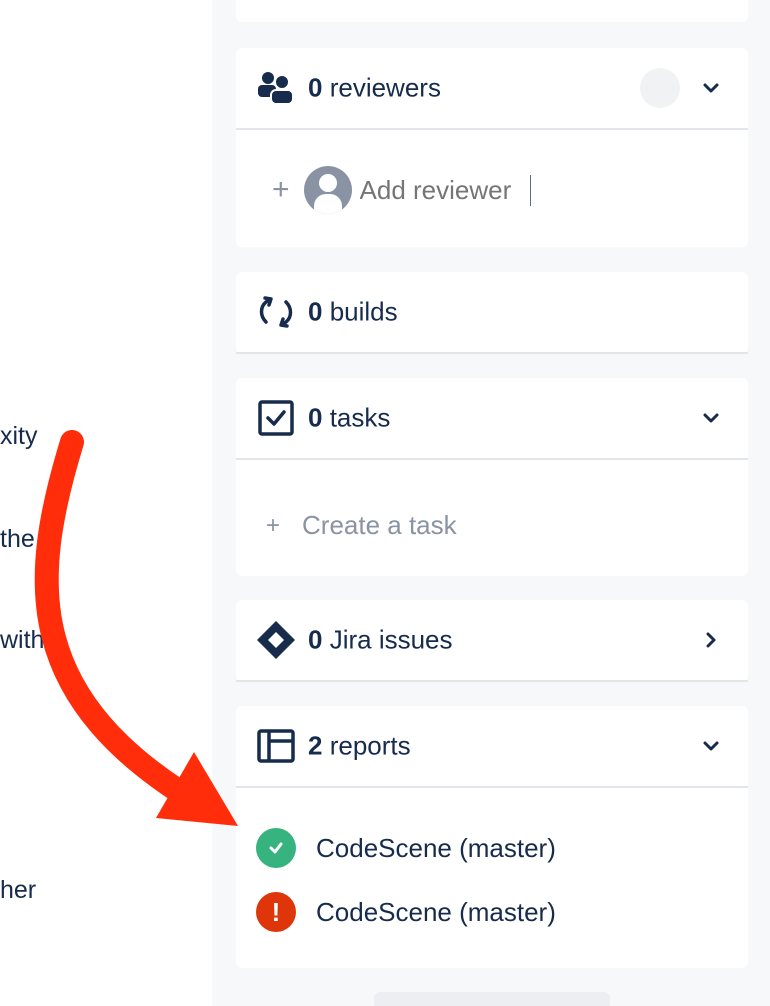 Image resolution: width=770 pixels, height=1006 pixels. Describe the element at coordinates (17, 539) in the screenshot. I see `left-text-fragment: the` at that location.